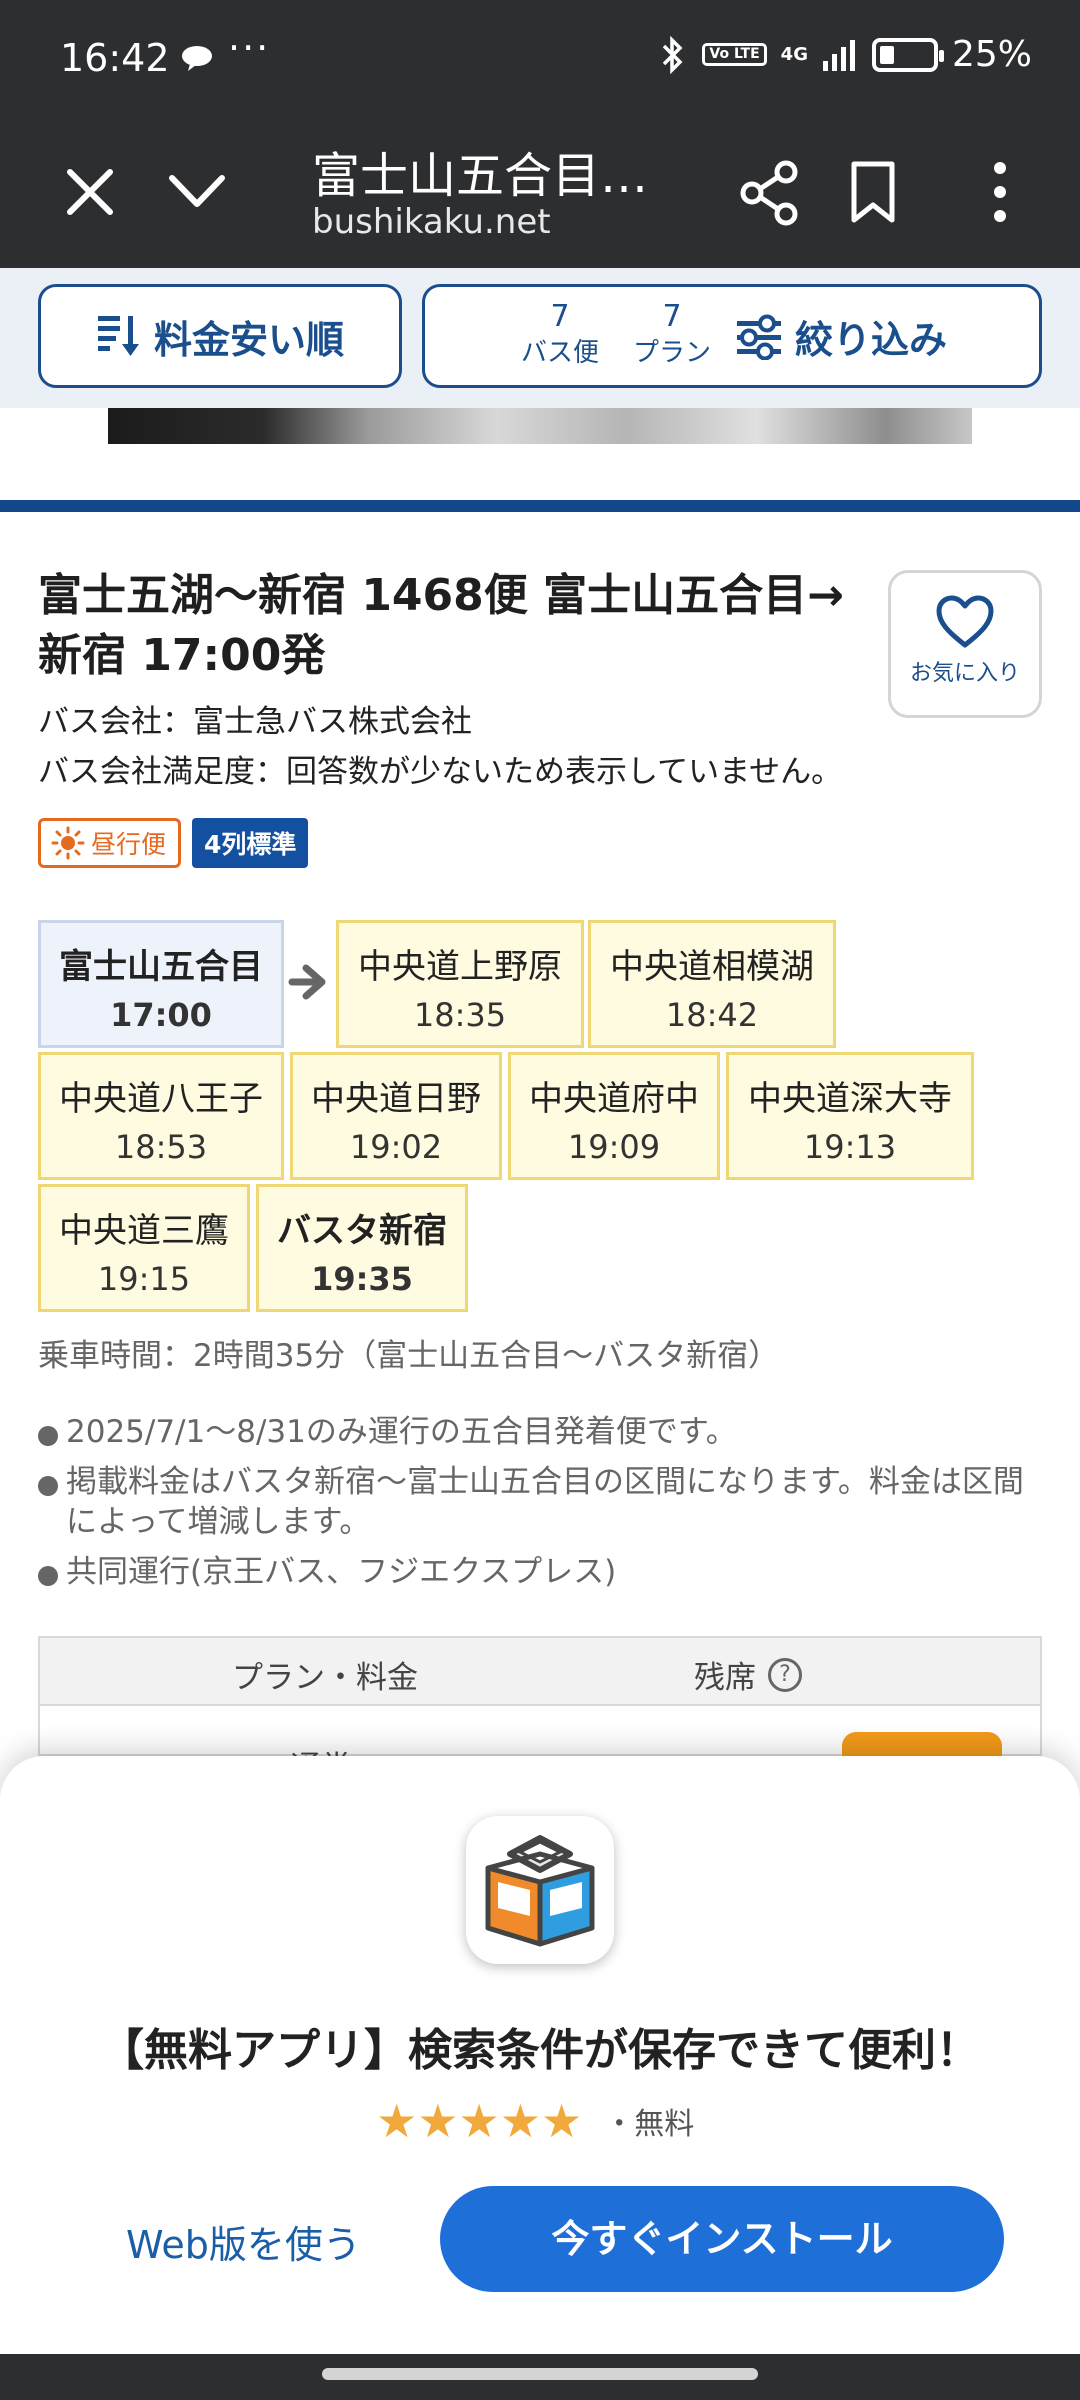 Image resolution: width=1080 pixels, height=2400 pixels. I want to click on sort-filter-bar: 料金安い順 7 バス便 7 プラン 絞り込み, so click(540, 338).